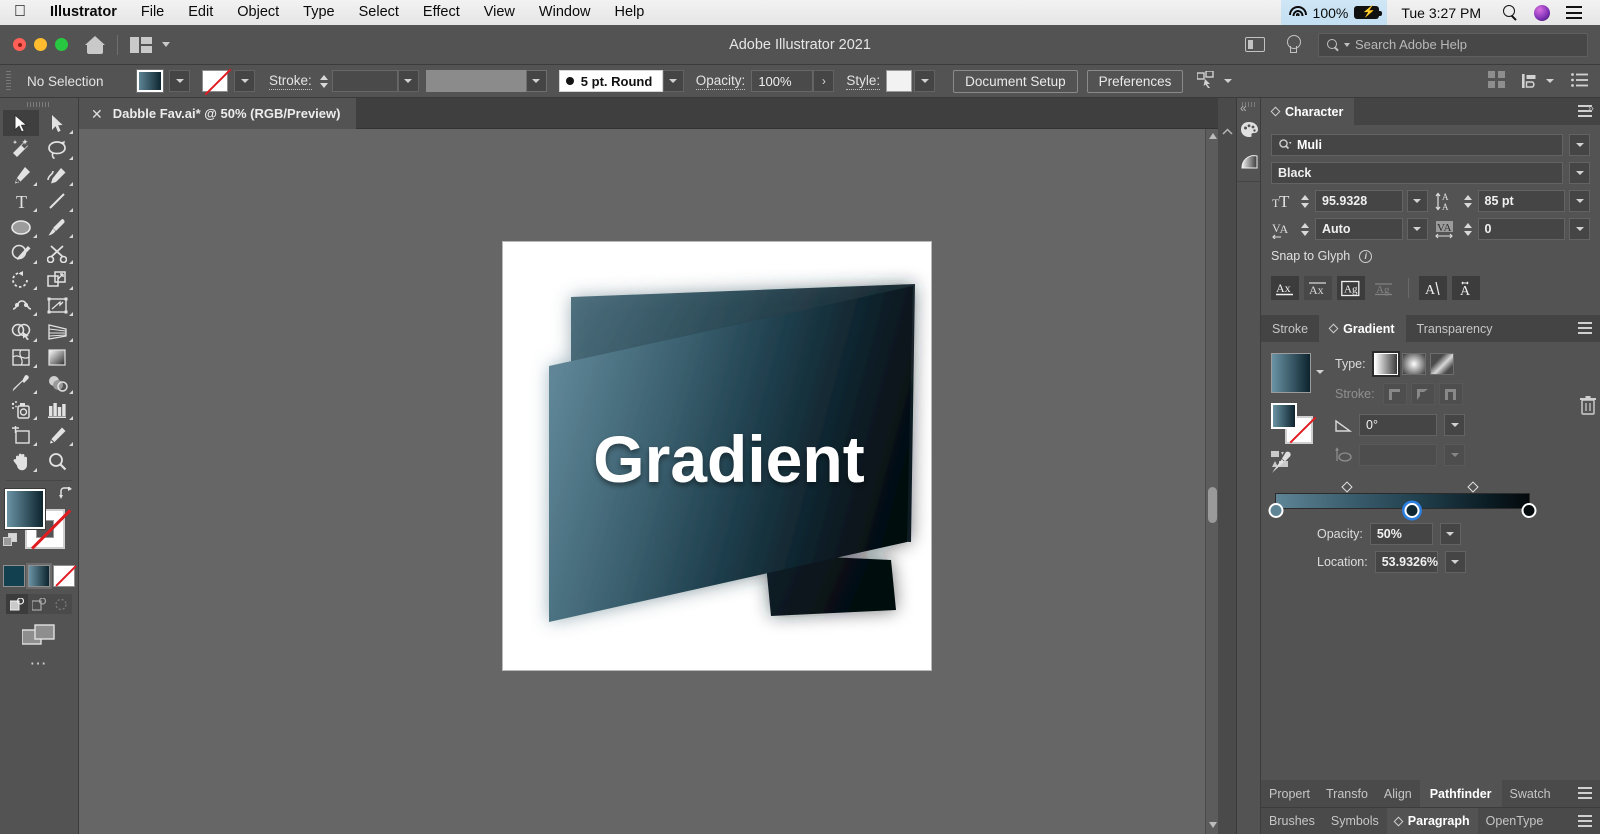  I want to click on gradient-location-input: 53.9326%, so click(1406, 562).